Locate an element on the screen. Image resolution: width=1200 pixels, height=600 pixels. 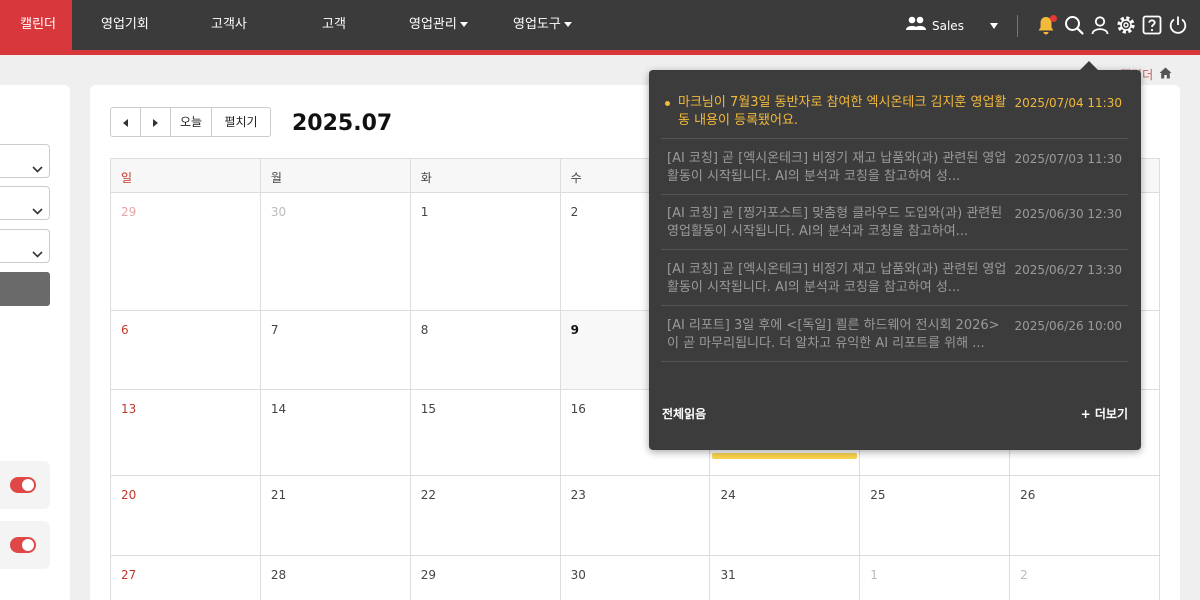
prev-month-button is located at coordinates (126, 122).